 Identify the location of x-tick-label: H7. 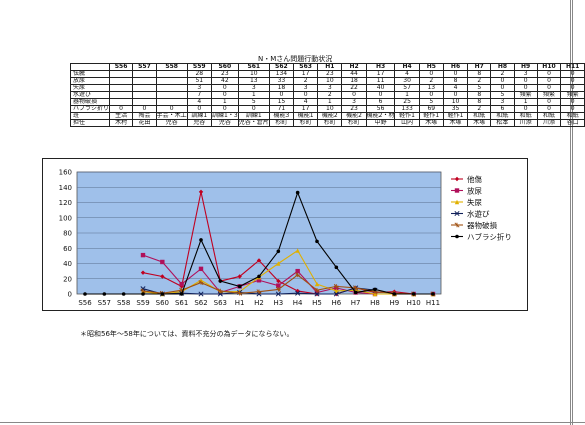
(356, 303).